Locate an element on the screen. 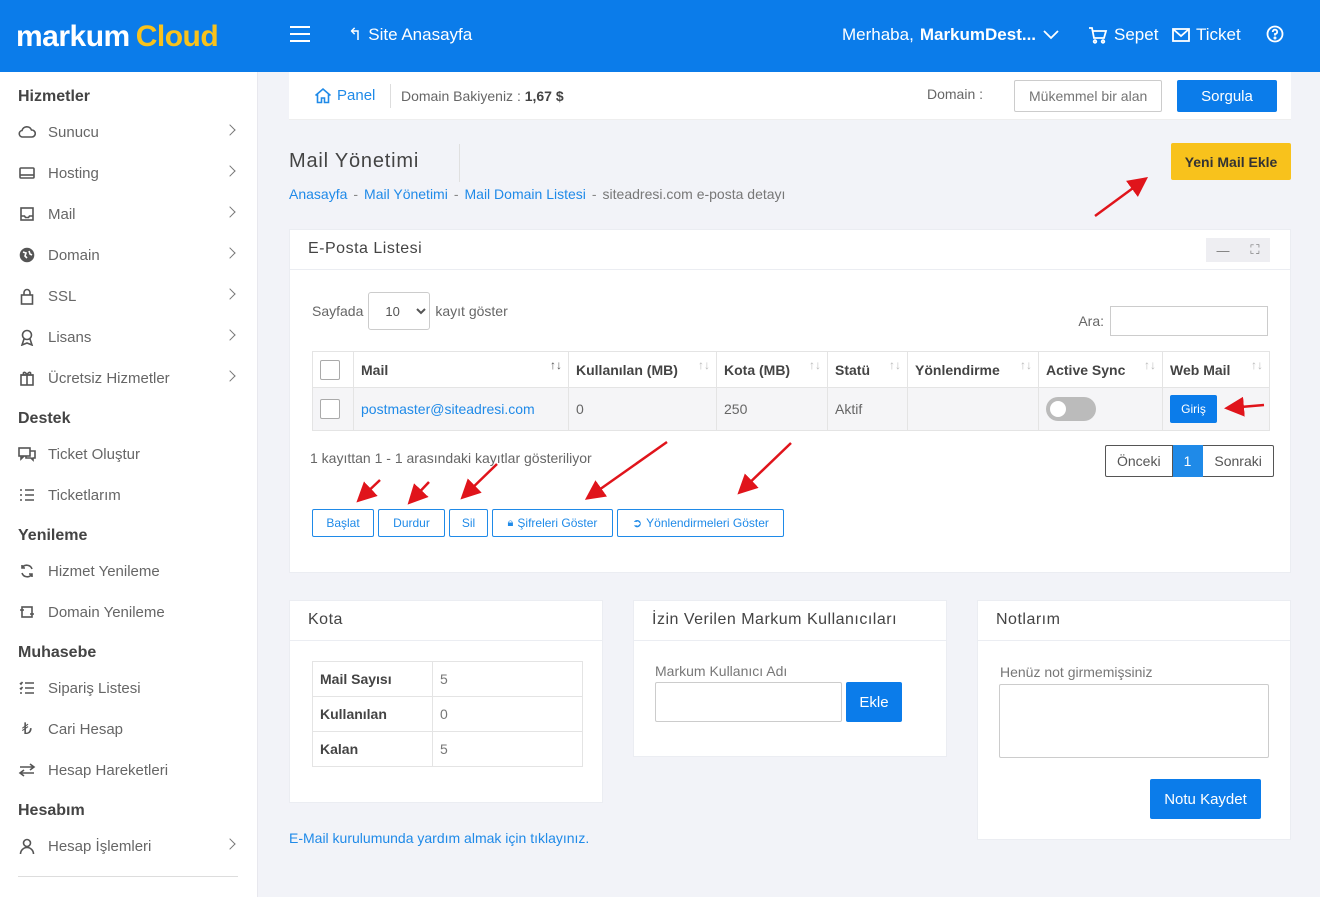 This screenshot has height=897, width=1320. select-all-cell is located at coordinates (333, 369).